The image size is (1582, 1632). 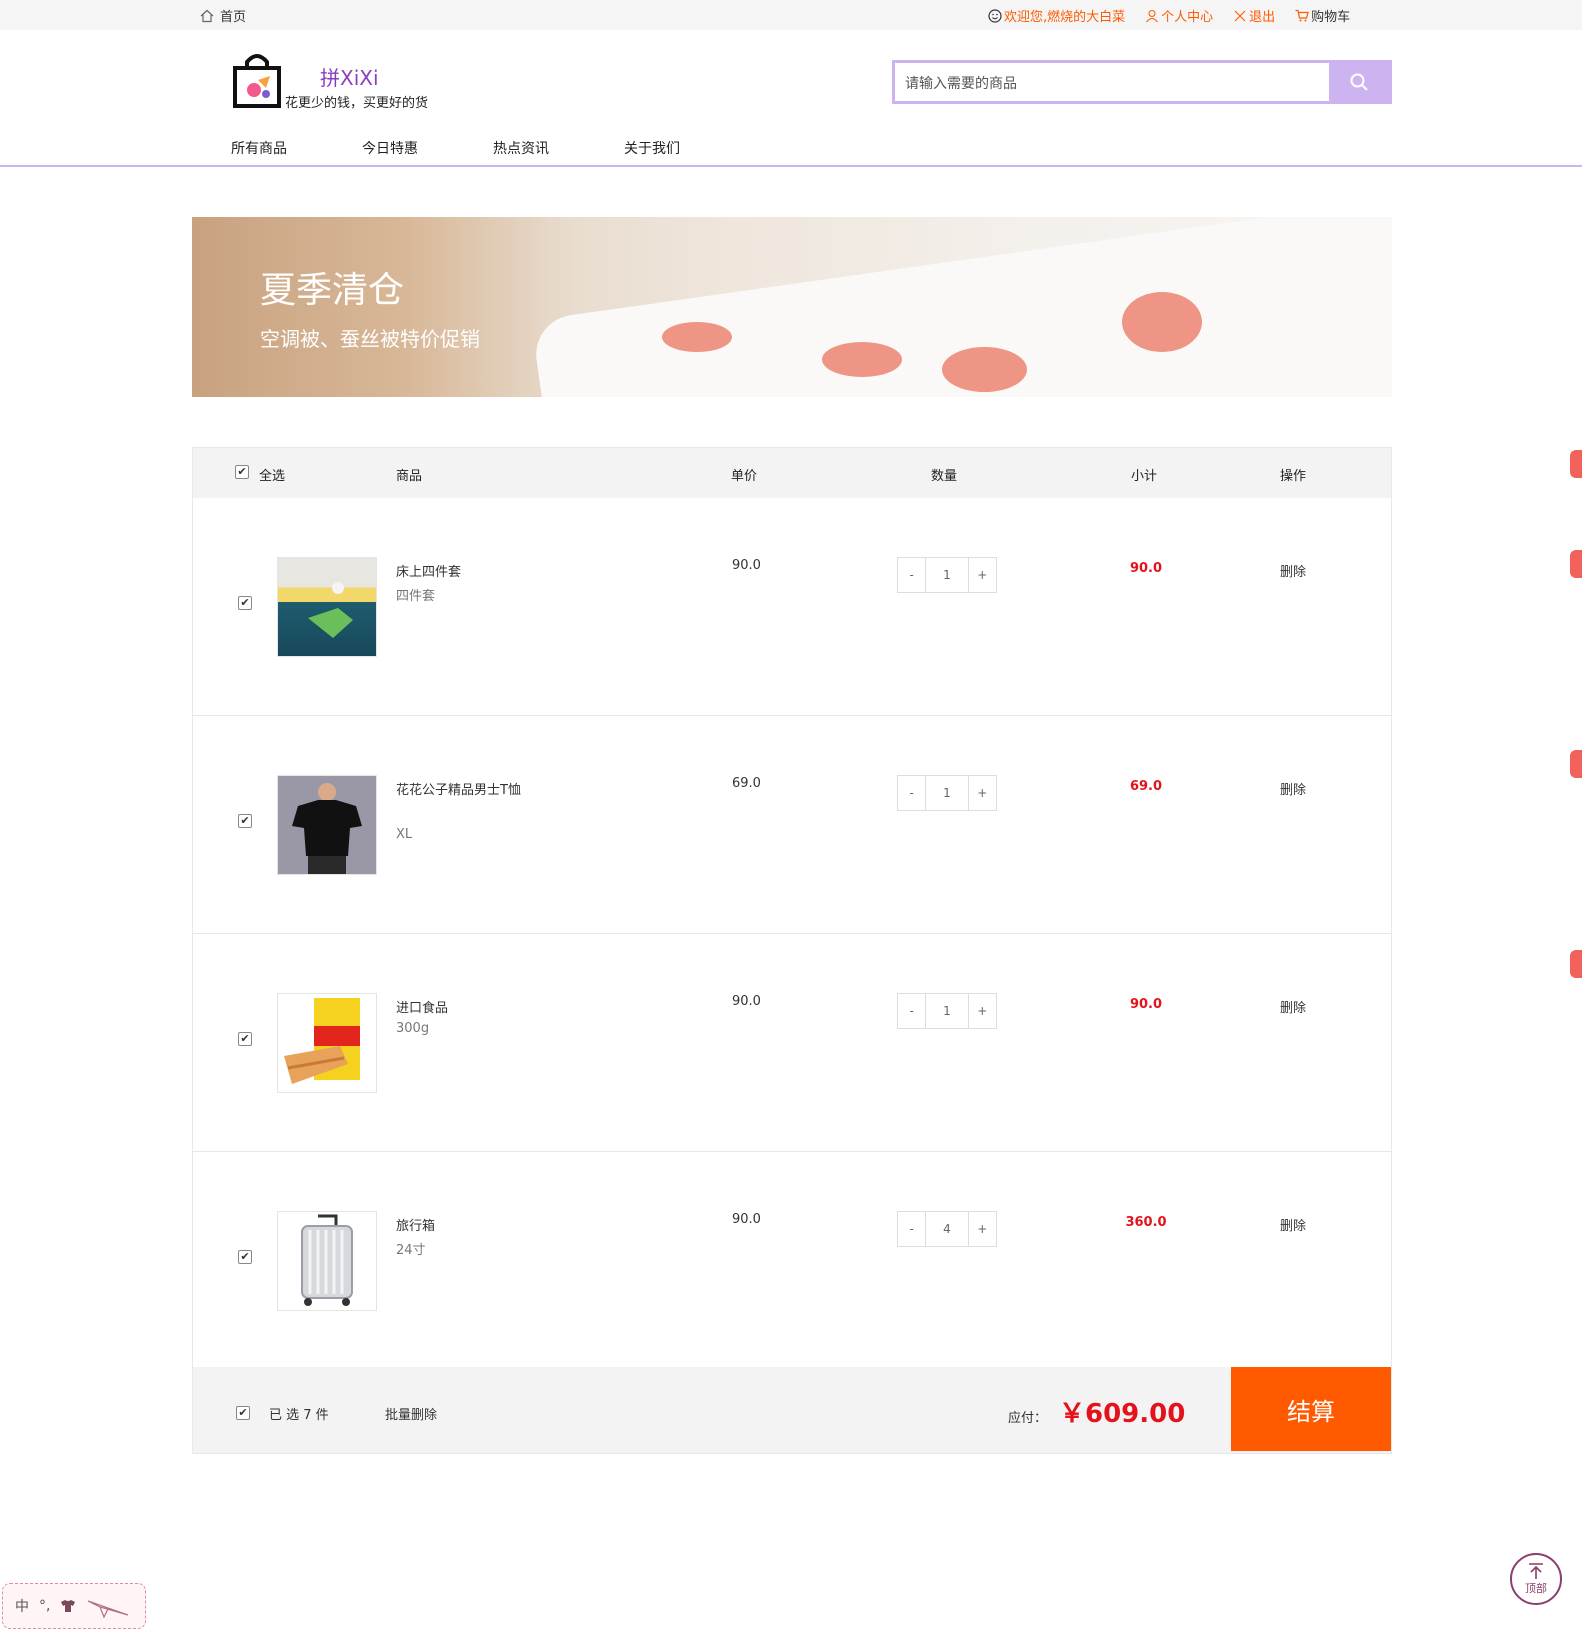 I want to click on cart-icon, so click(x=1302, y=15).